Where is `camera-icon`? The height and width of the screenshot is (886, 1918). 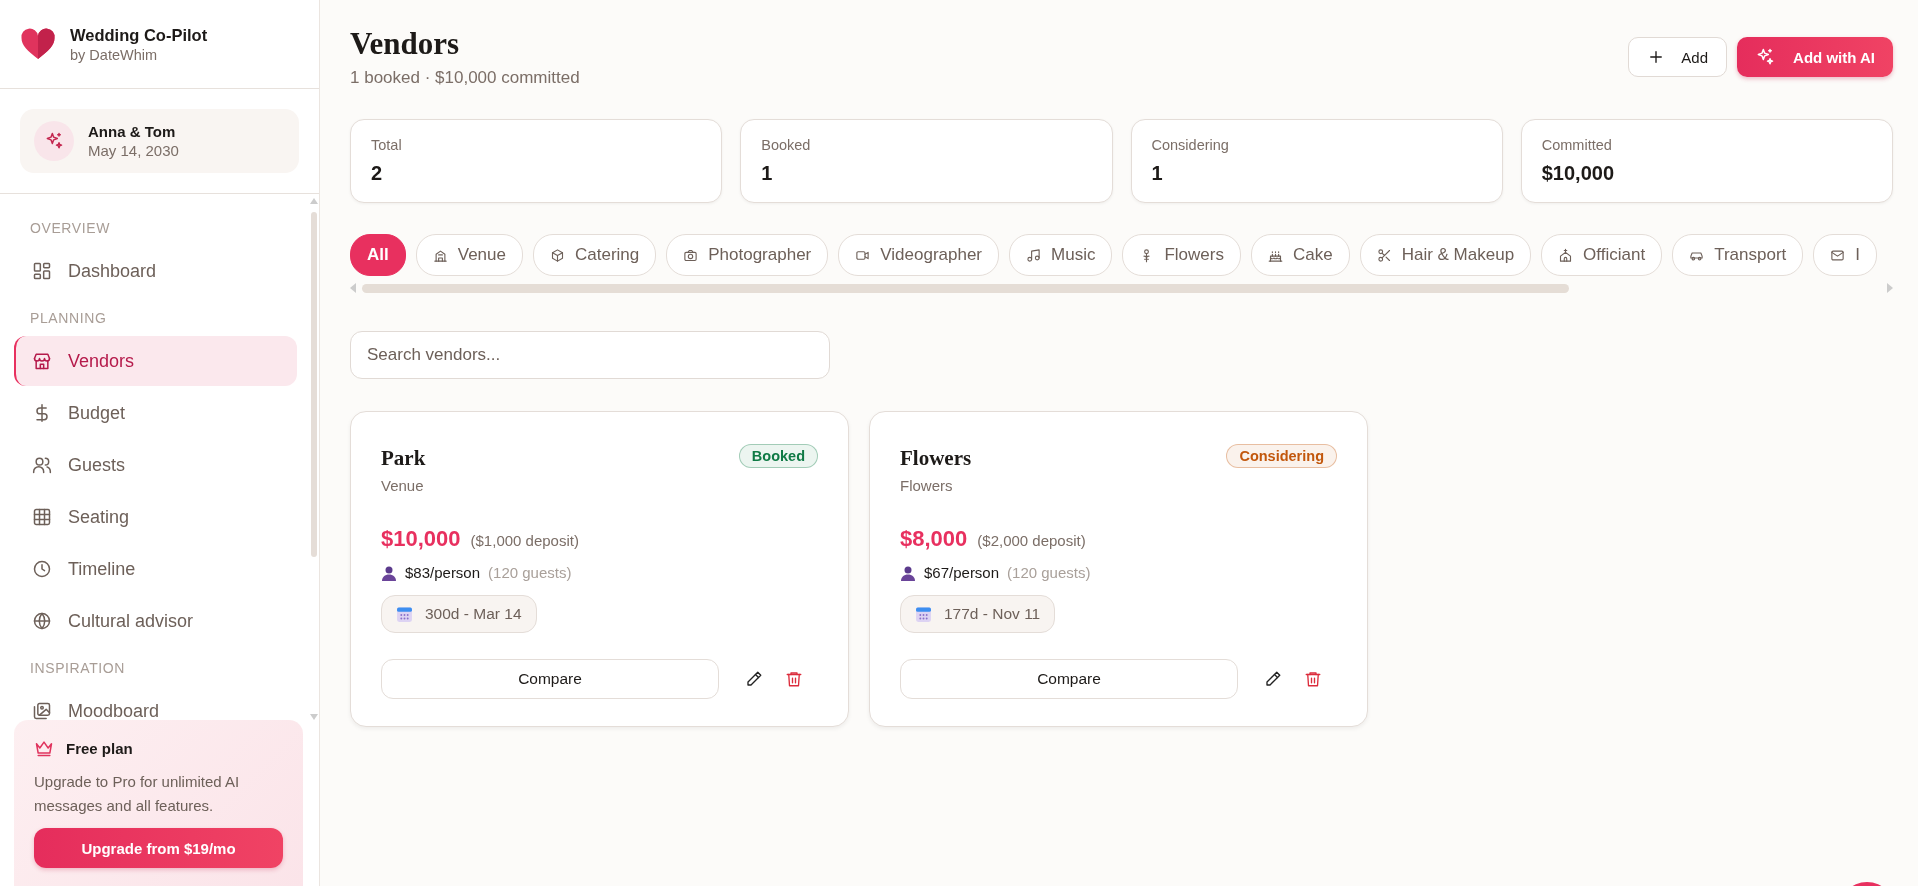 camera-icon is located at coordinates (691, 255).